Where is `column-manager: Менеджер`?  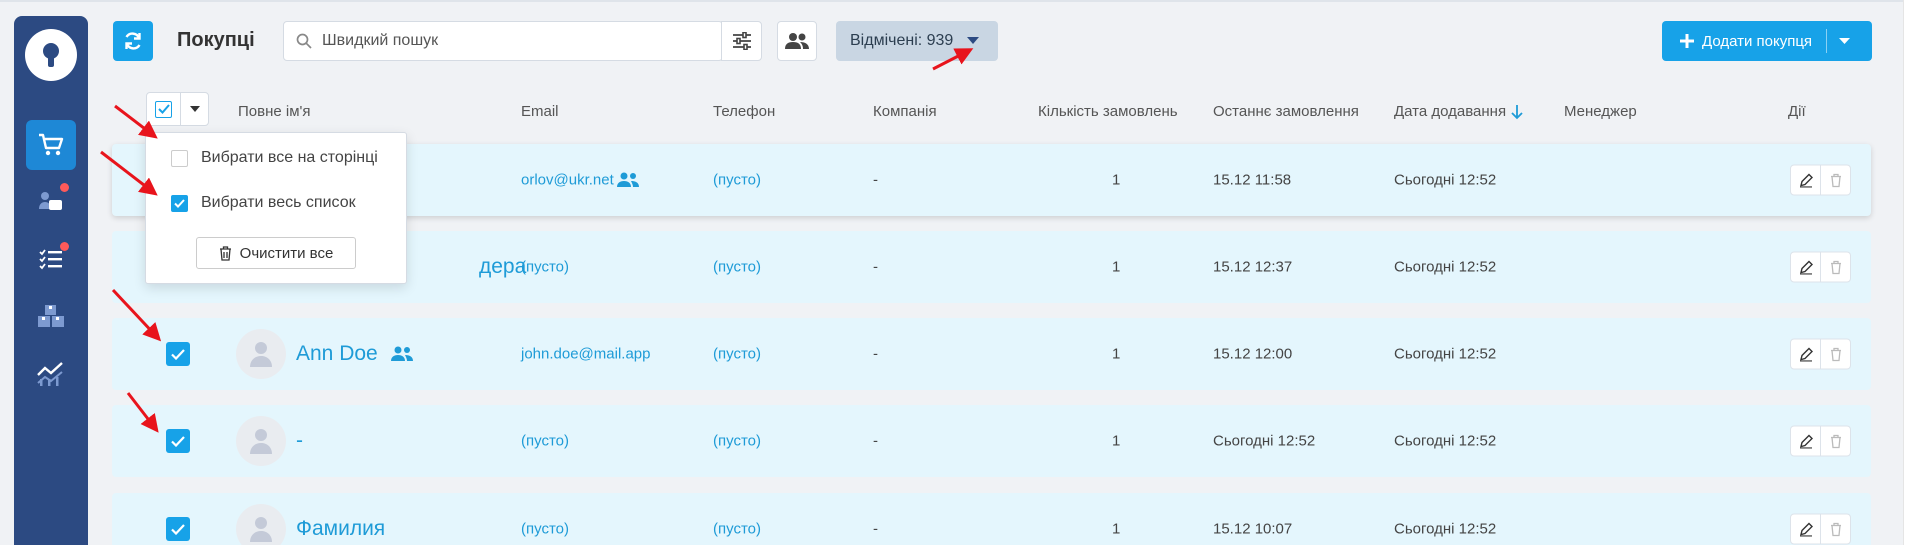 column-manager: Менеджер is located at coordinates (1600, 111).